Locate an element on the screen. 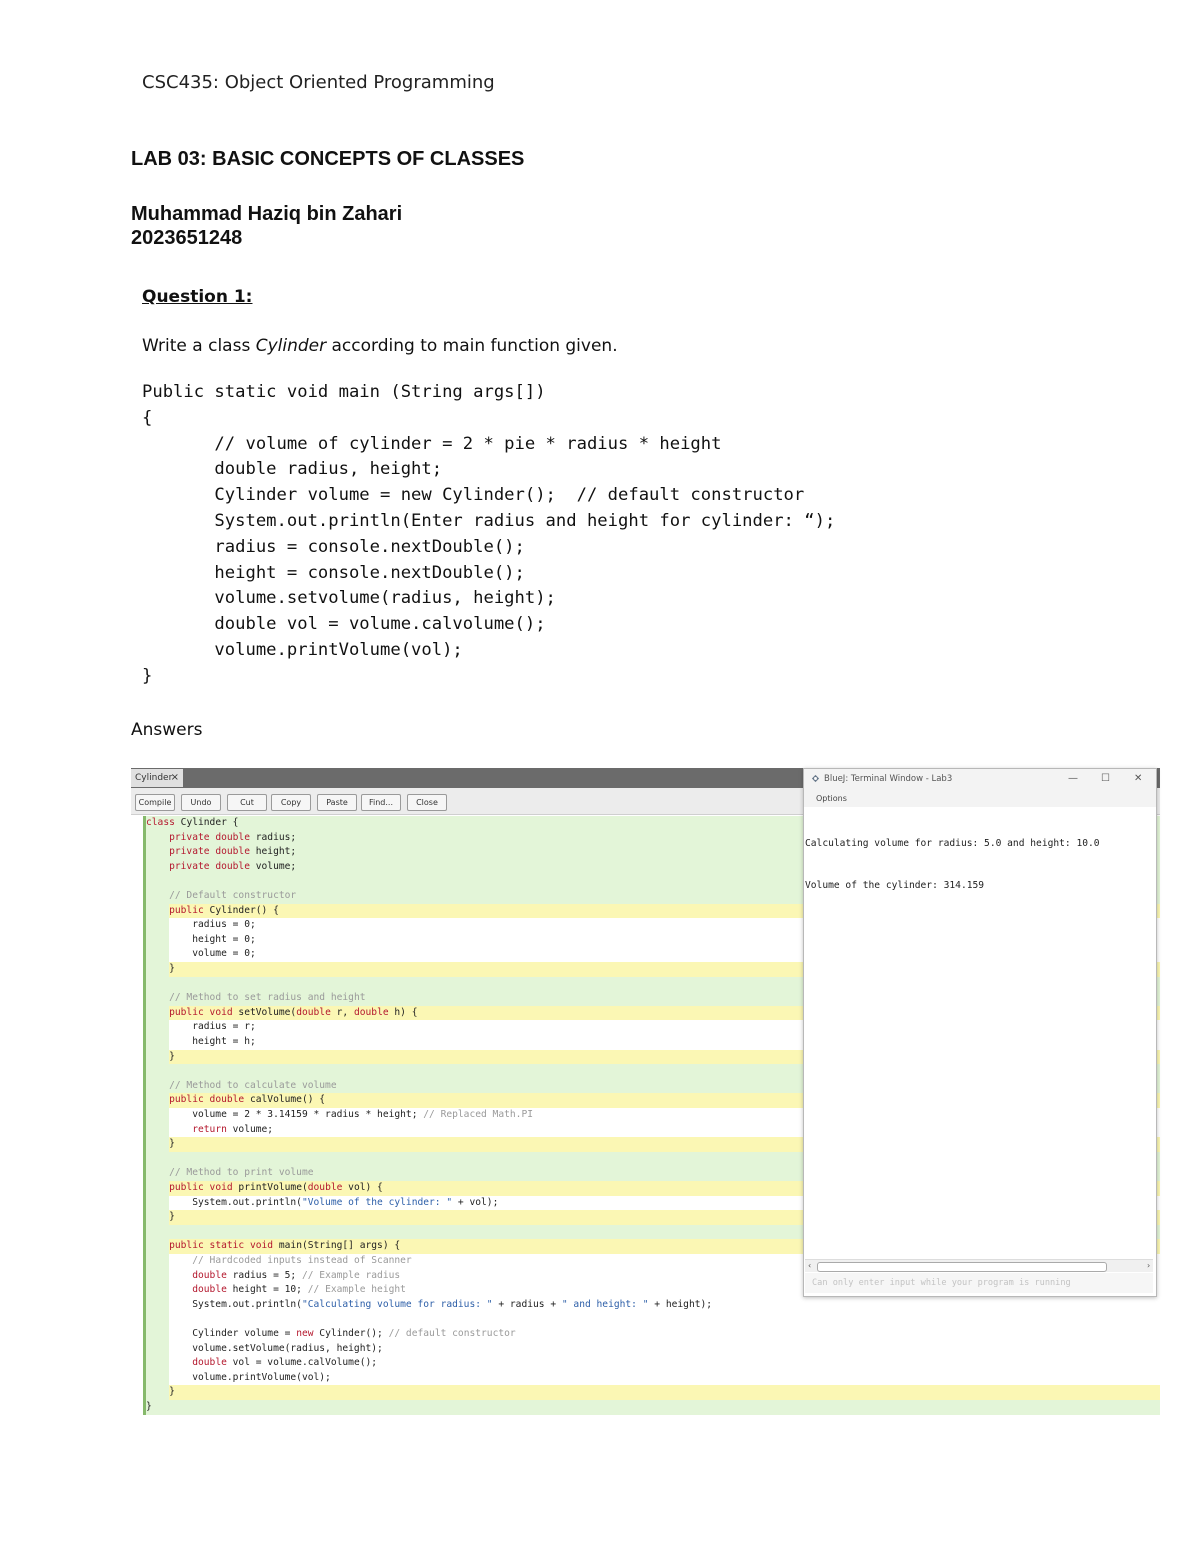 The width and height of the screenshot is (1200, 1553). scroll-left-icon: ‹ is located at coordinates (809, 1266).